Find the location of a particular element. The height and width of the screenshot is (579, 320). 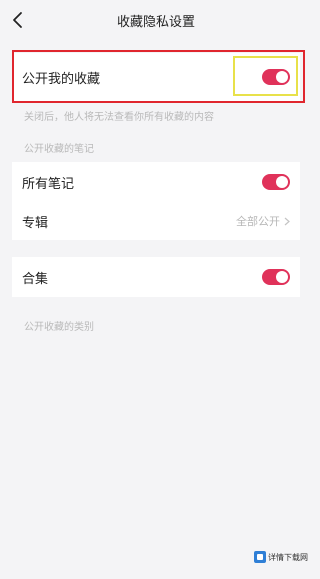

album-row: 专辑 全部公开 is located at coordinates (156, 221).